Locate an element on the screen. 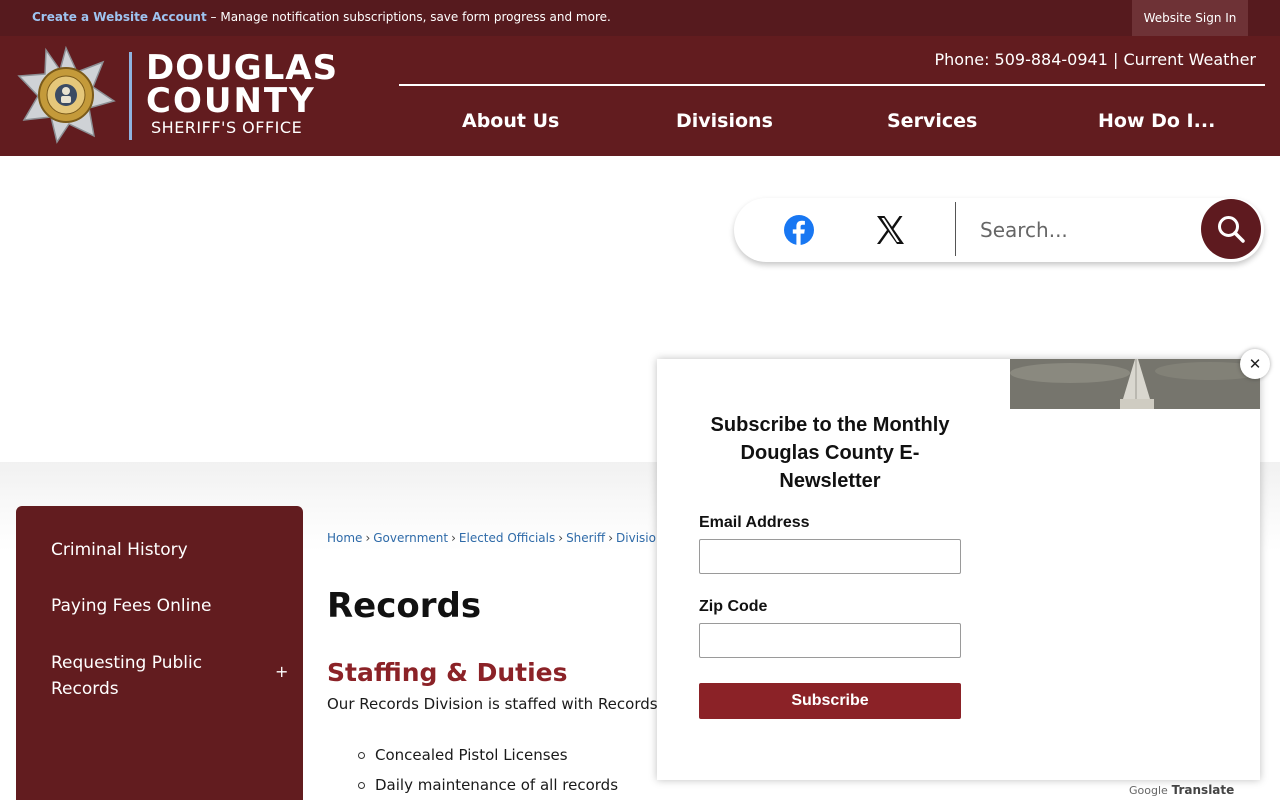 This screenshot has height=800, width=1280. phone-link: Phone: 509-884-0941 is located at coordinates (1021, 59).